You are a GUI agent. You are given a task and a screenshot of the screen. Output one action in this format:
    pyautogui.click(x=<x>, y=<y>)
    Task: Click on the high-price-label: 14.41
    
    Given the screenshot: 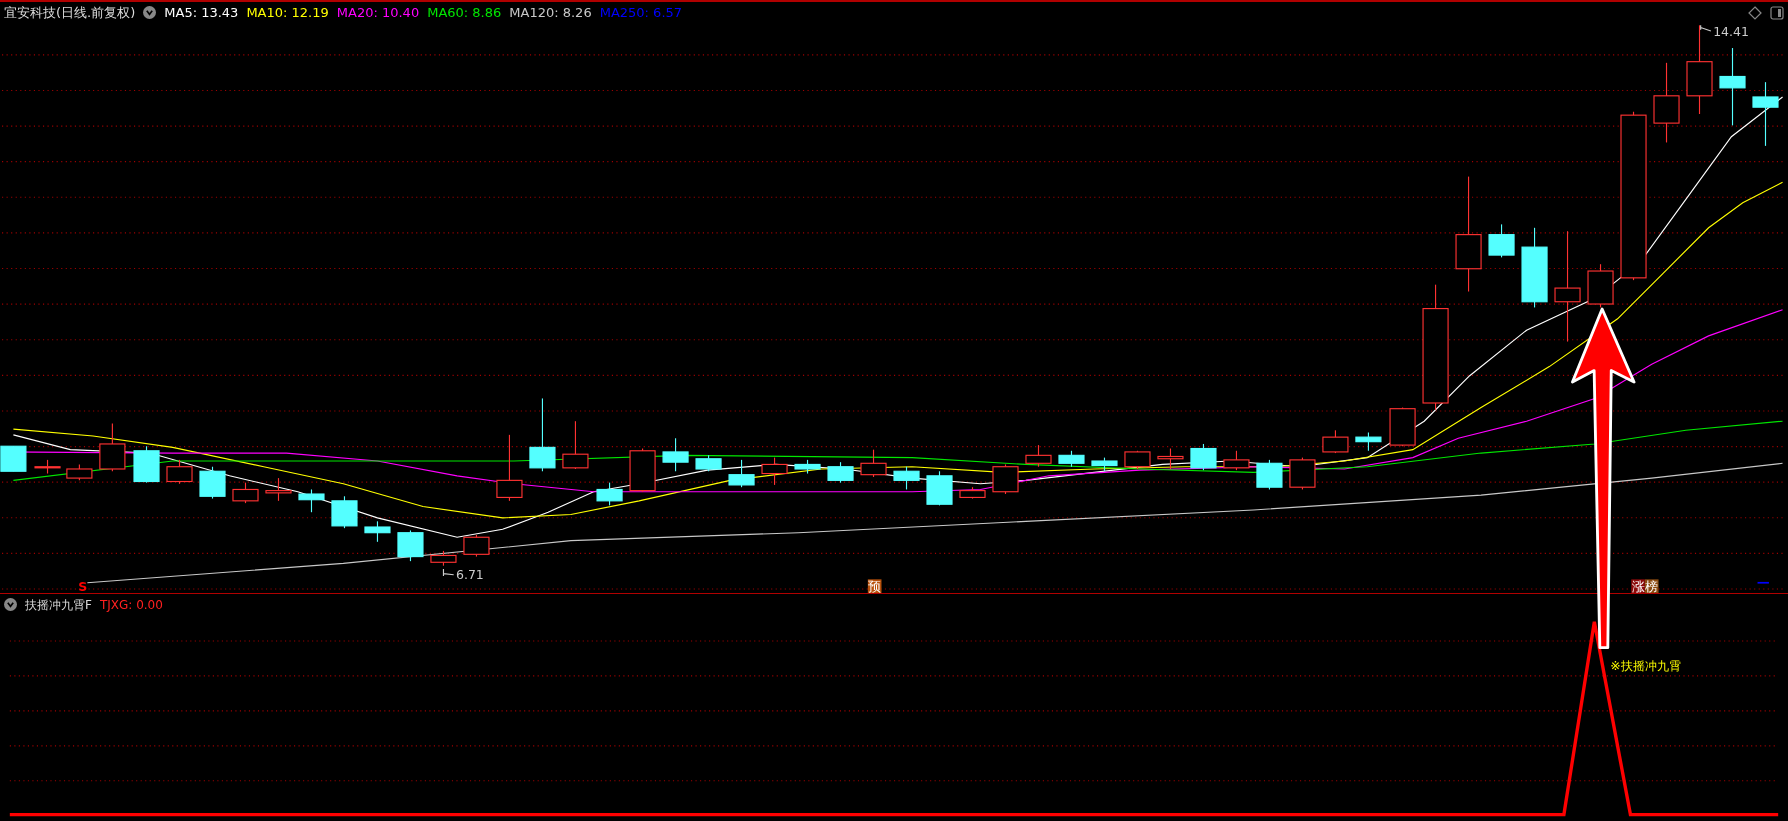 What is the action you would take?
    pyautogui.click(x=1731, y=31)
    